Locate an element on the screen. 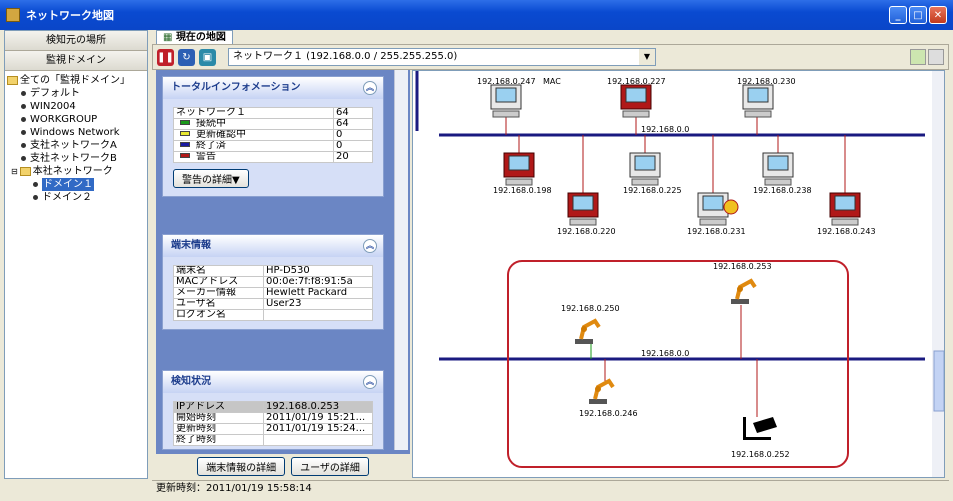  tree-child-selected: ドメイン１ is located at coordinates (76, 184).